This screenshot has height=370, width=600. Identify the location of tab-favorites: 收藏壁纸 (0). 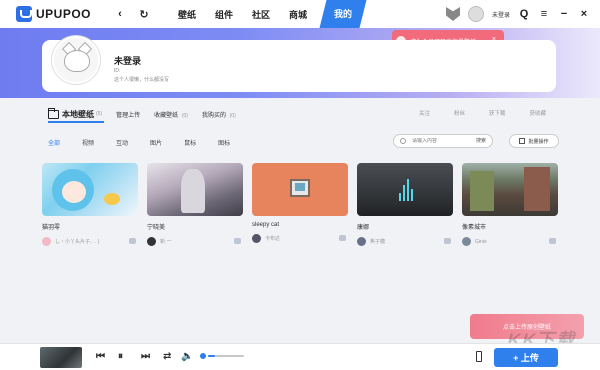
(171, 114).